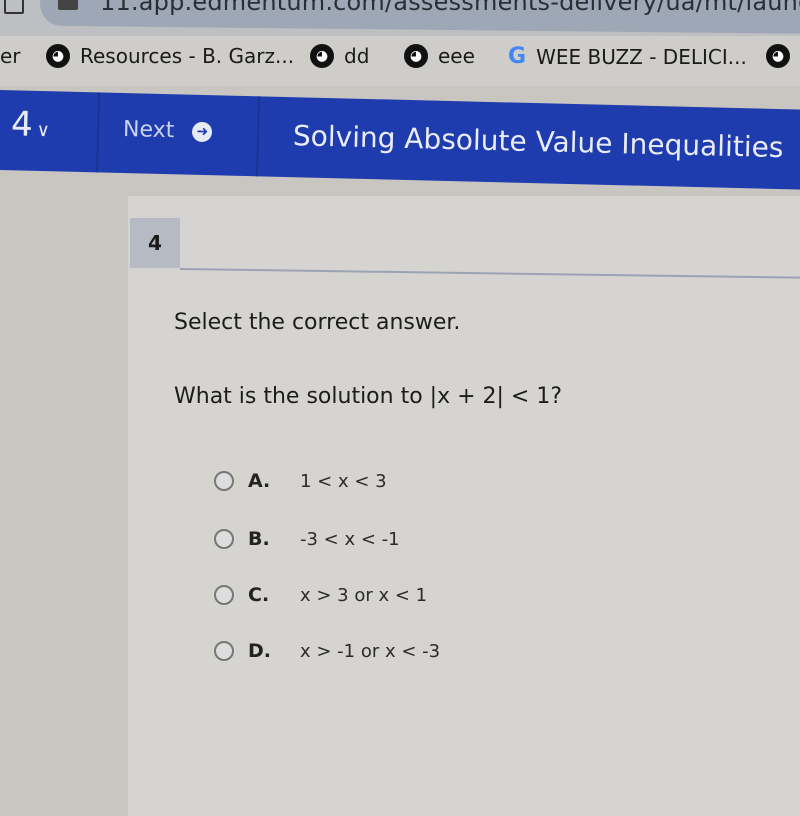 This screenshot has height=816, width=800. I want to click on answer-option-d: D. x > -1 or x < -3, so click(327, 651).